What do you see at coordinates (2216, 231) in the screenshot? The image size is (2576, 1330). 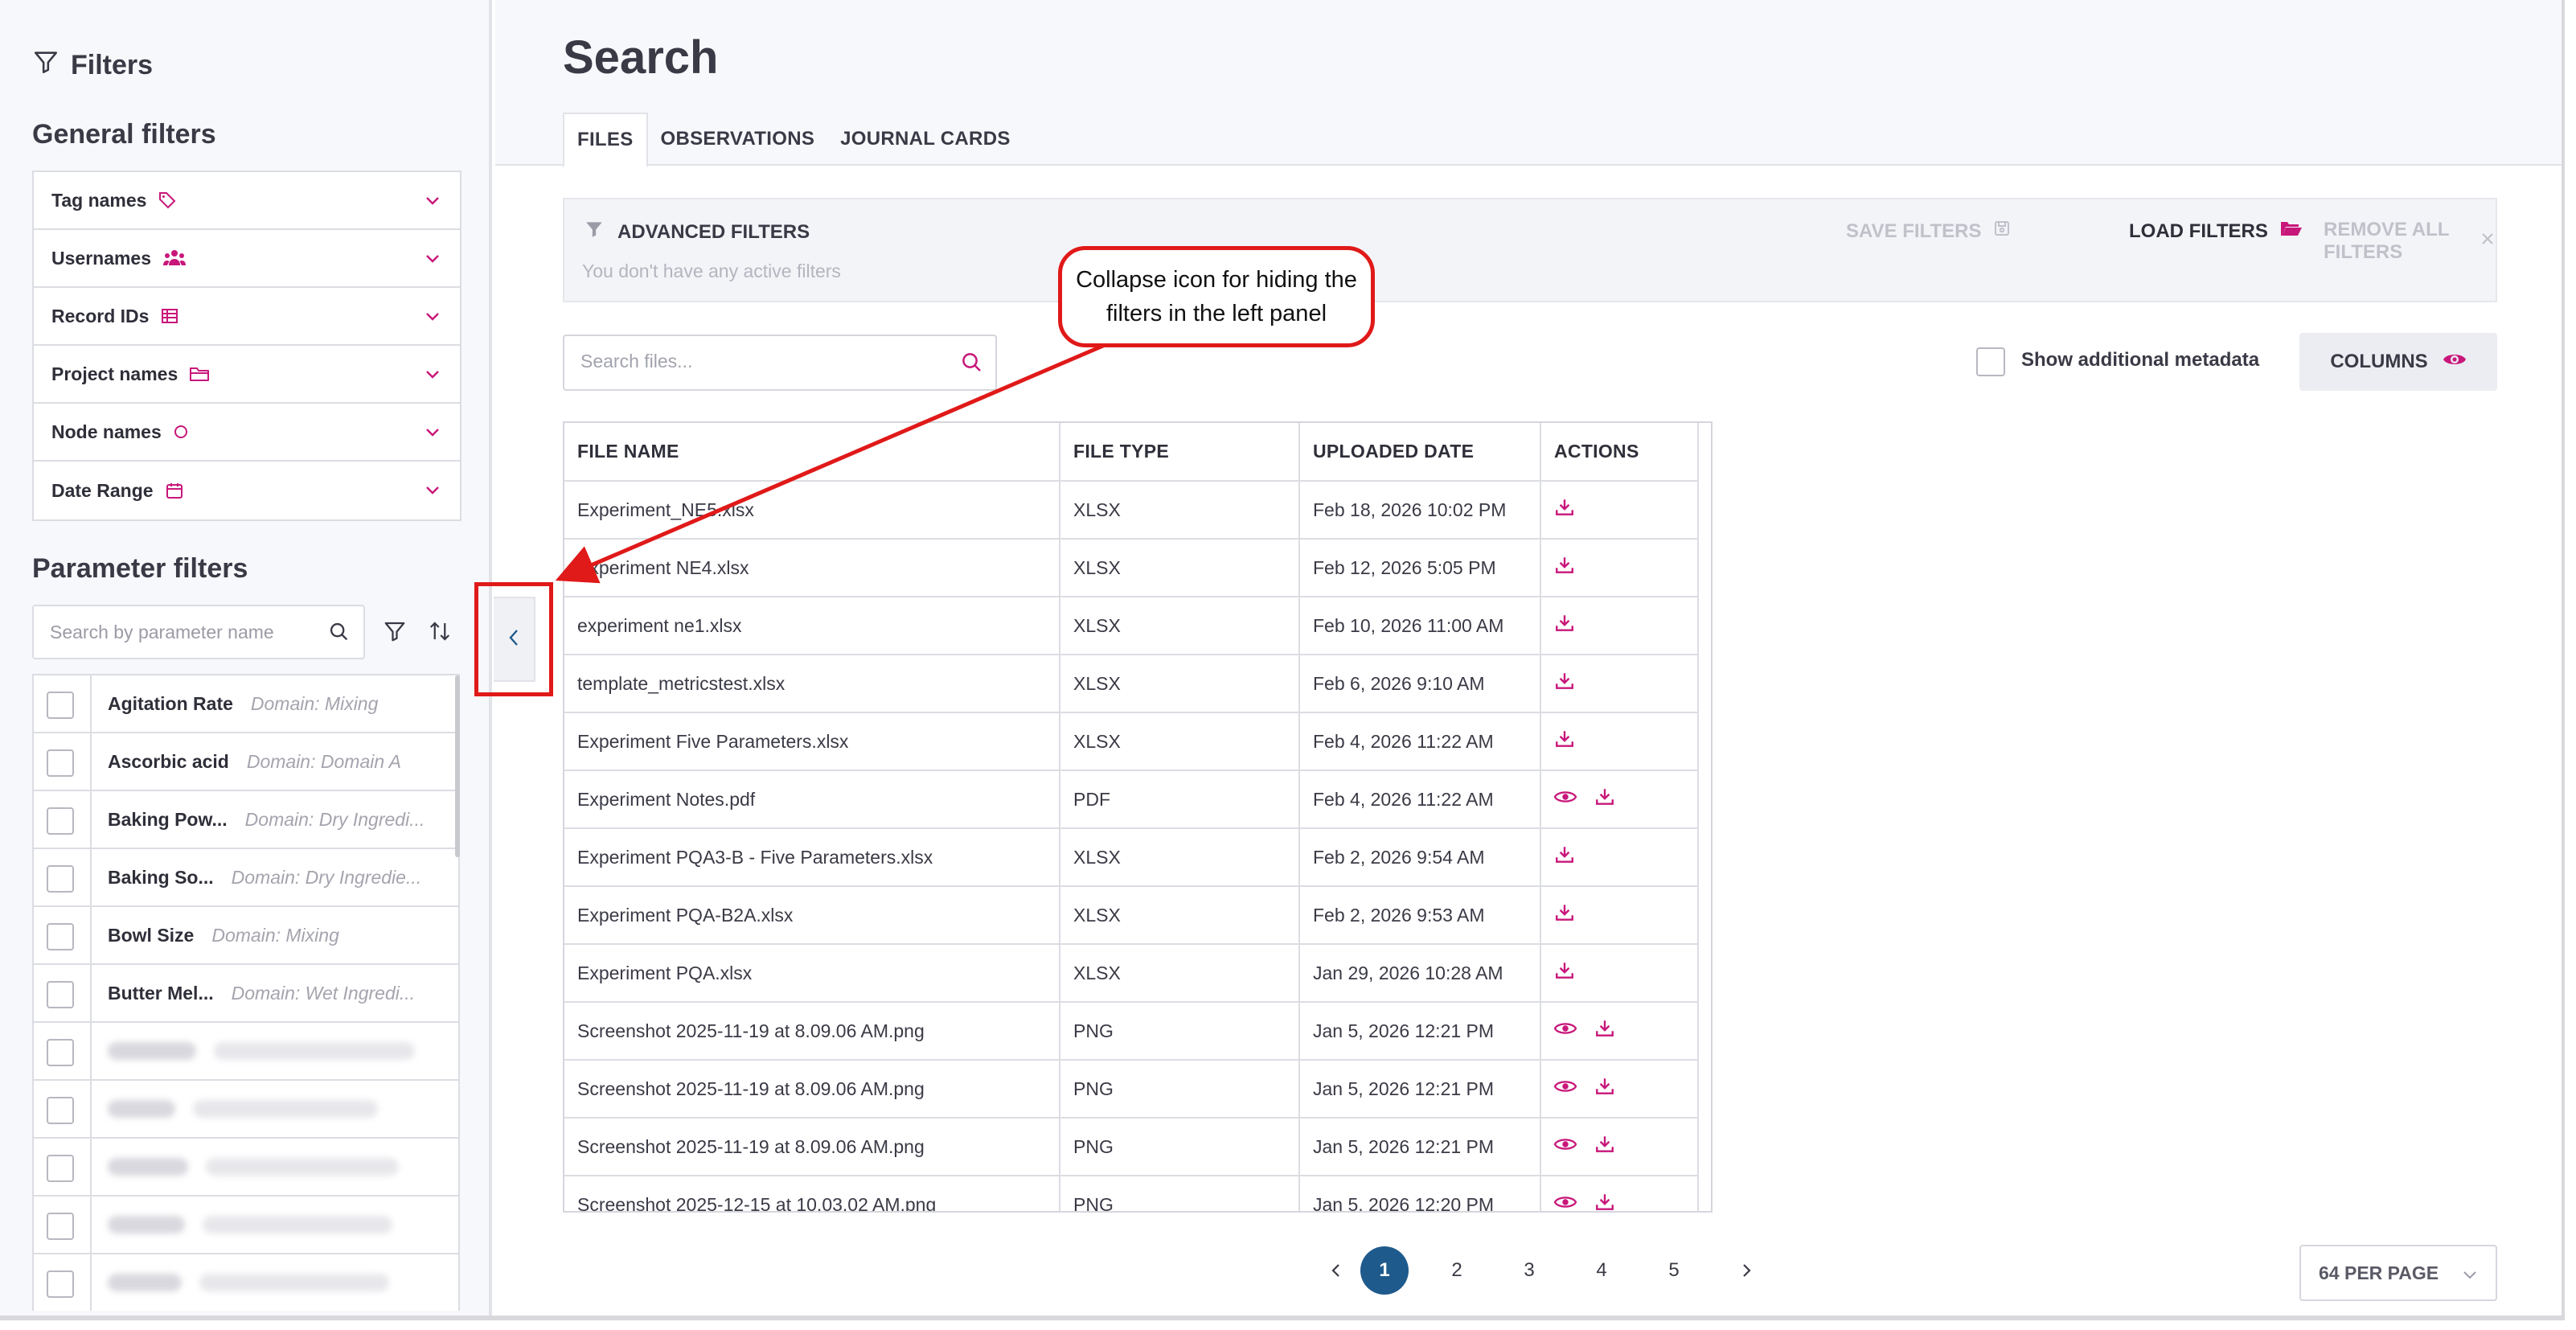 I see `load-filters-button: LOAD FILTERS` at bounding box center [2216, 231].